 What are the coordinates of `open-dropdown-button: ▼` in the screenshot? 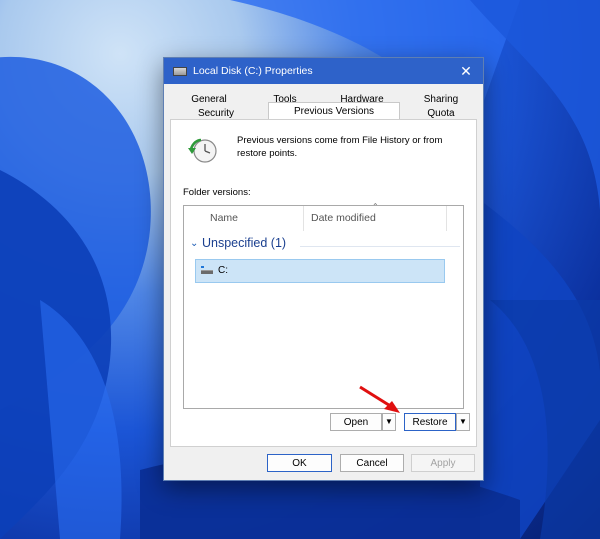 It's located at (389, 422).